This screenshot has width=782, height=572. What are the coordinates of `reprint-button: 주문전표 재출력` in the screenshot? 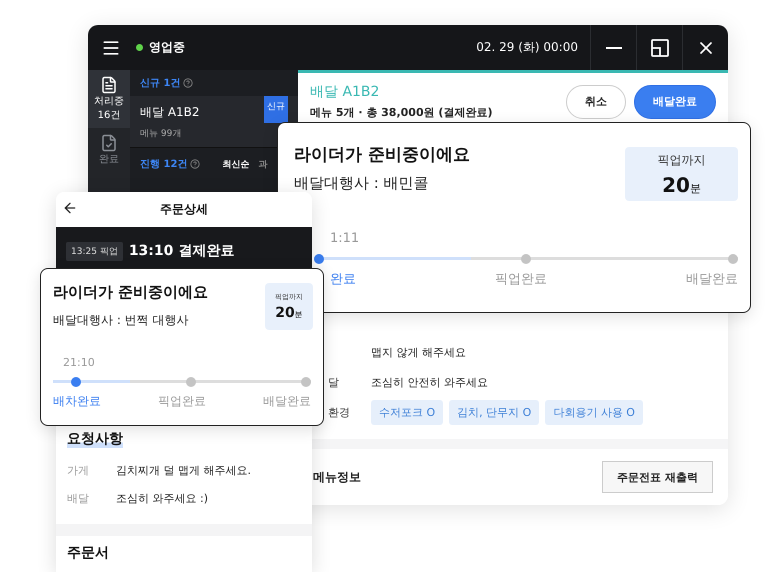 It's located at (657, 477).